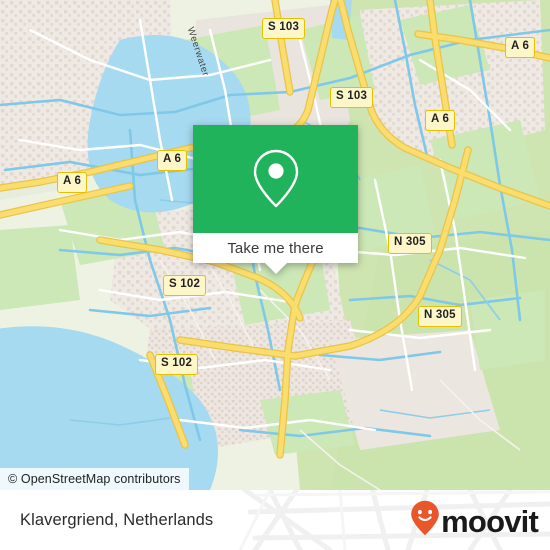 This screenshot has width=550, height=550. I want to click on moovit-logo: moovit, so click(474, 520).